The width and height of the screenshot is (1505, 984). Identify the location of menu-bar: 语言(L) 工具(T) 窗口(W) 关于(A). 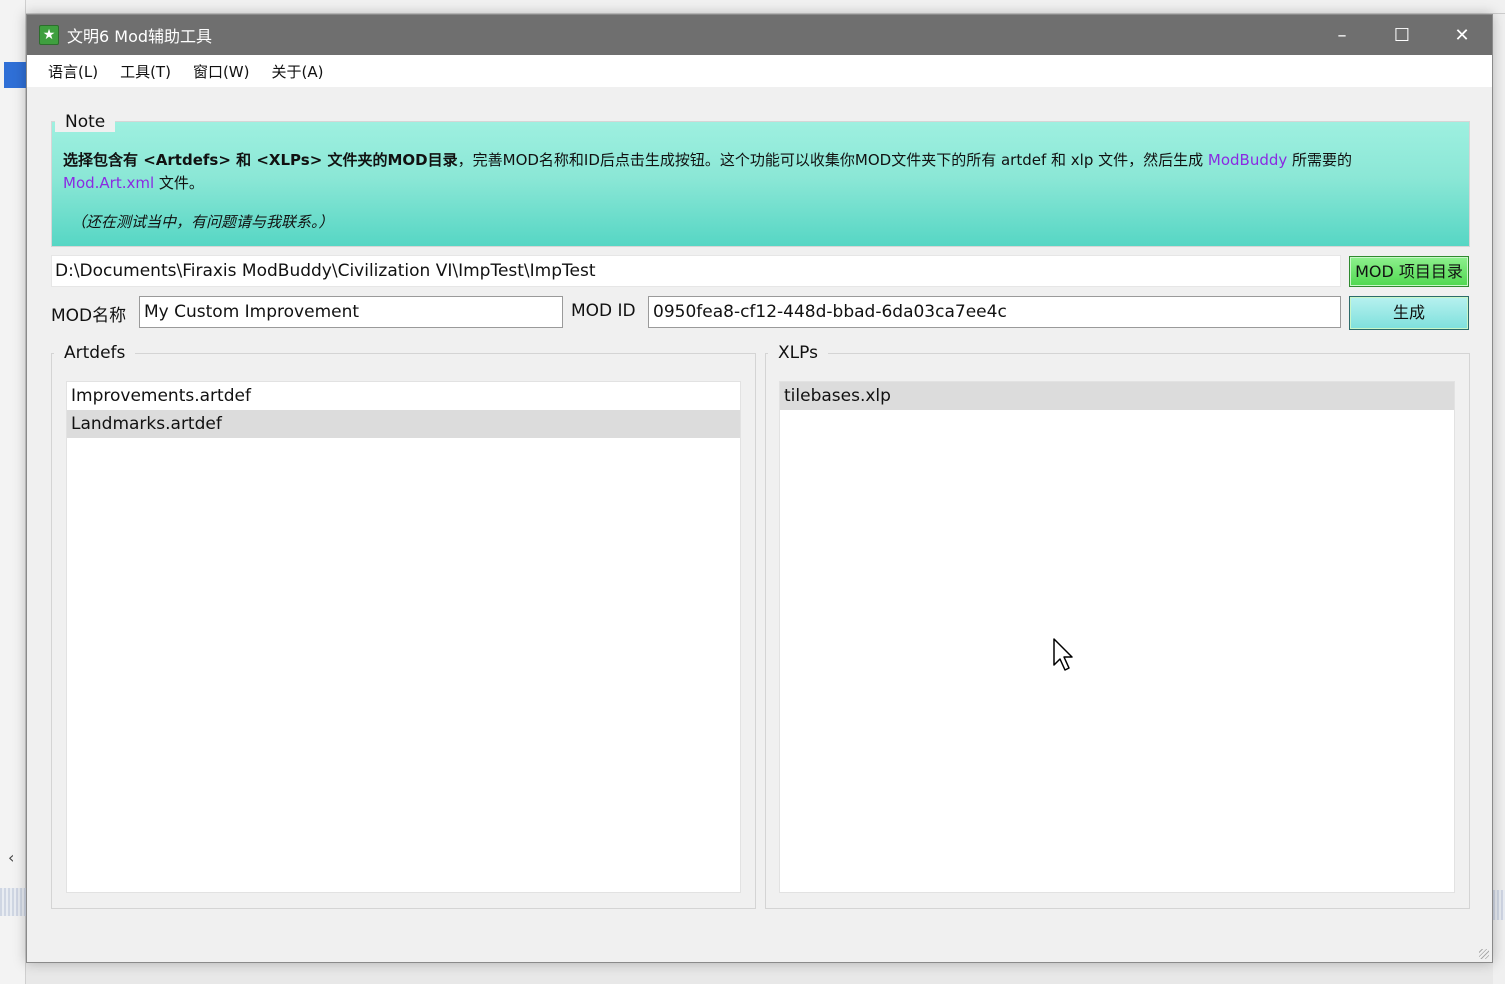
(759, 71).